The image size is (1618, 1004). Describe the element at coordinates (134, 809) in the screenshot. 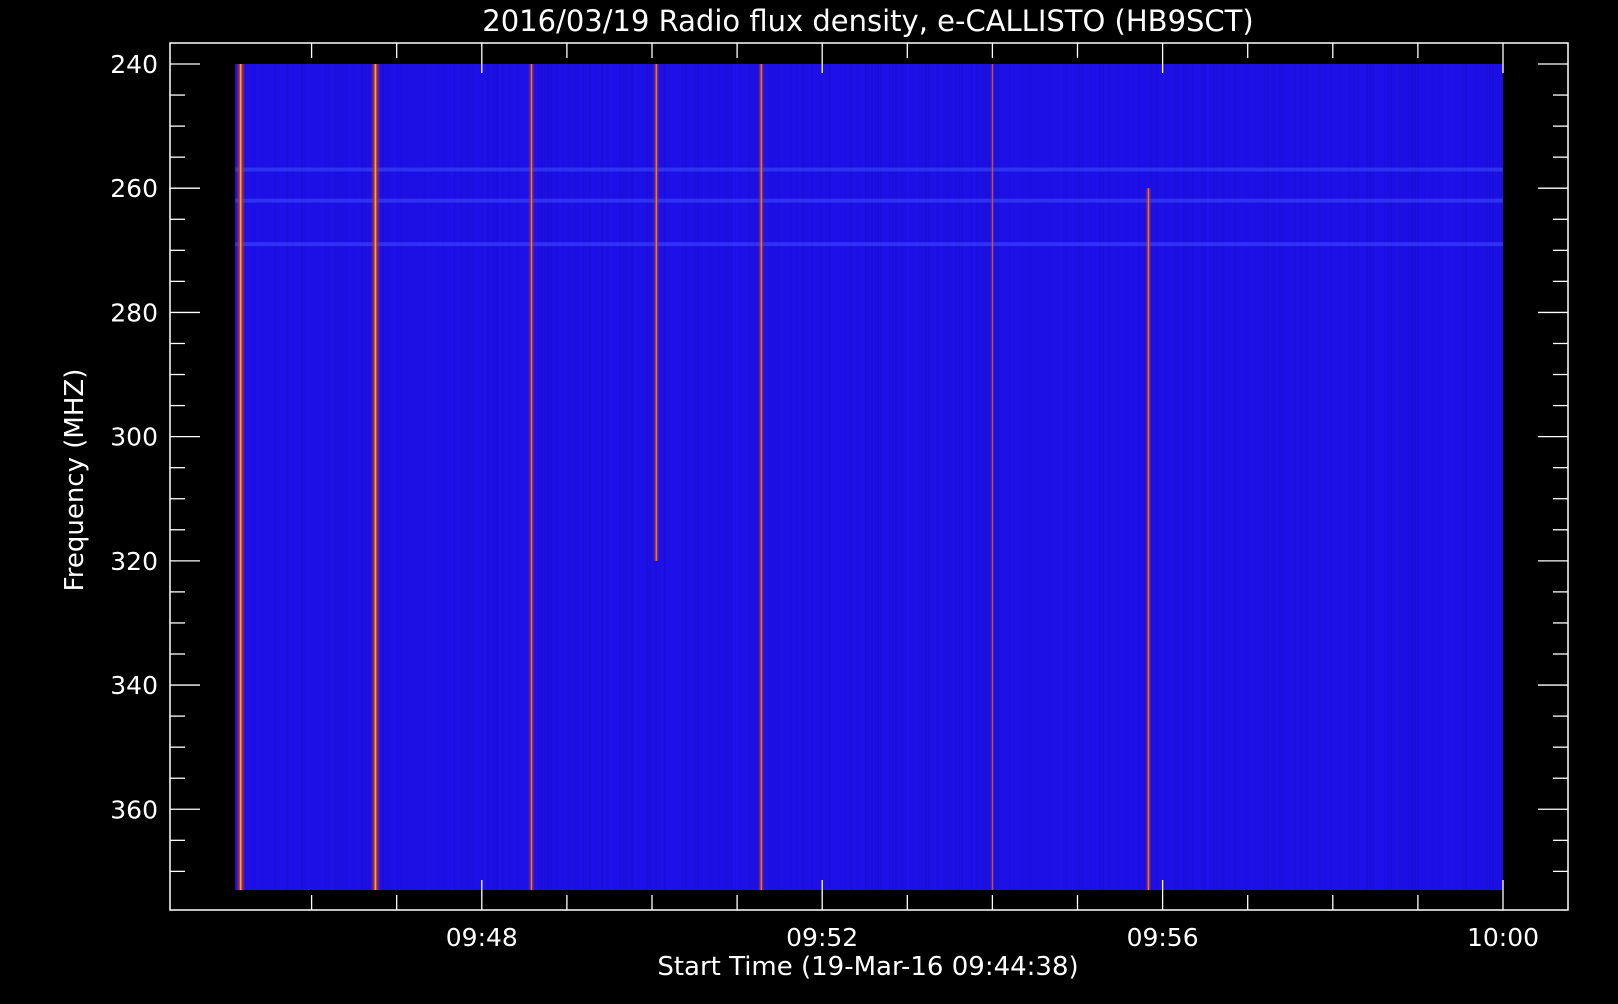

I see `y-tick-label: 360` at that location.